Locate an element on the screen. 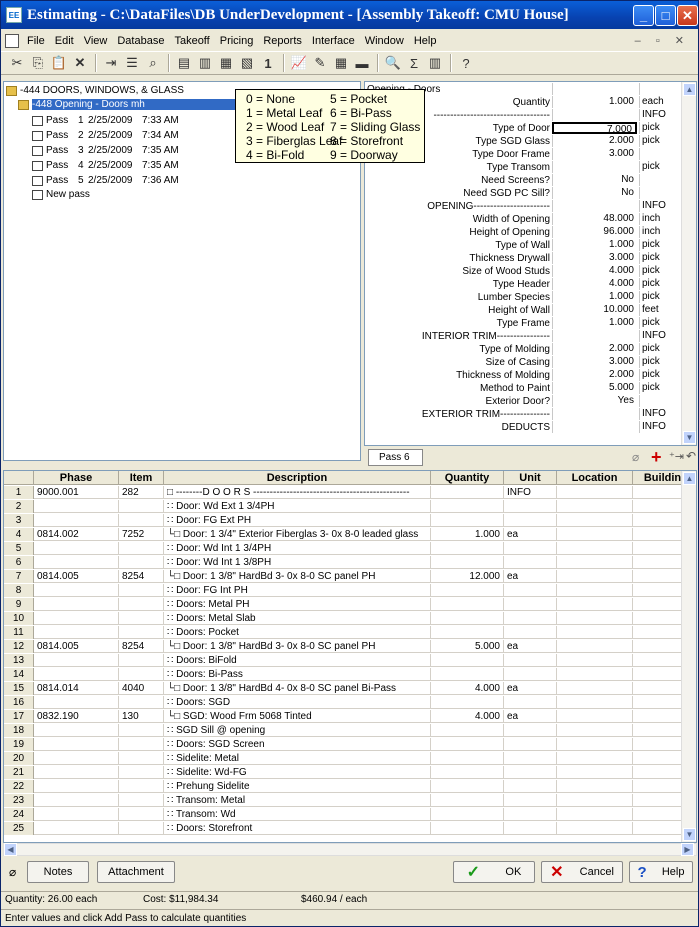  tree-assembly: -448 Opening - Doors mh is located at coordinates (126, 104).